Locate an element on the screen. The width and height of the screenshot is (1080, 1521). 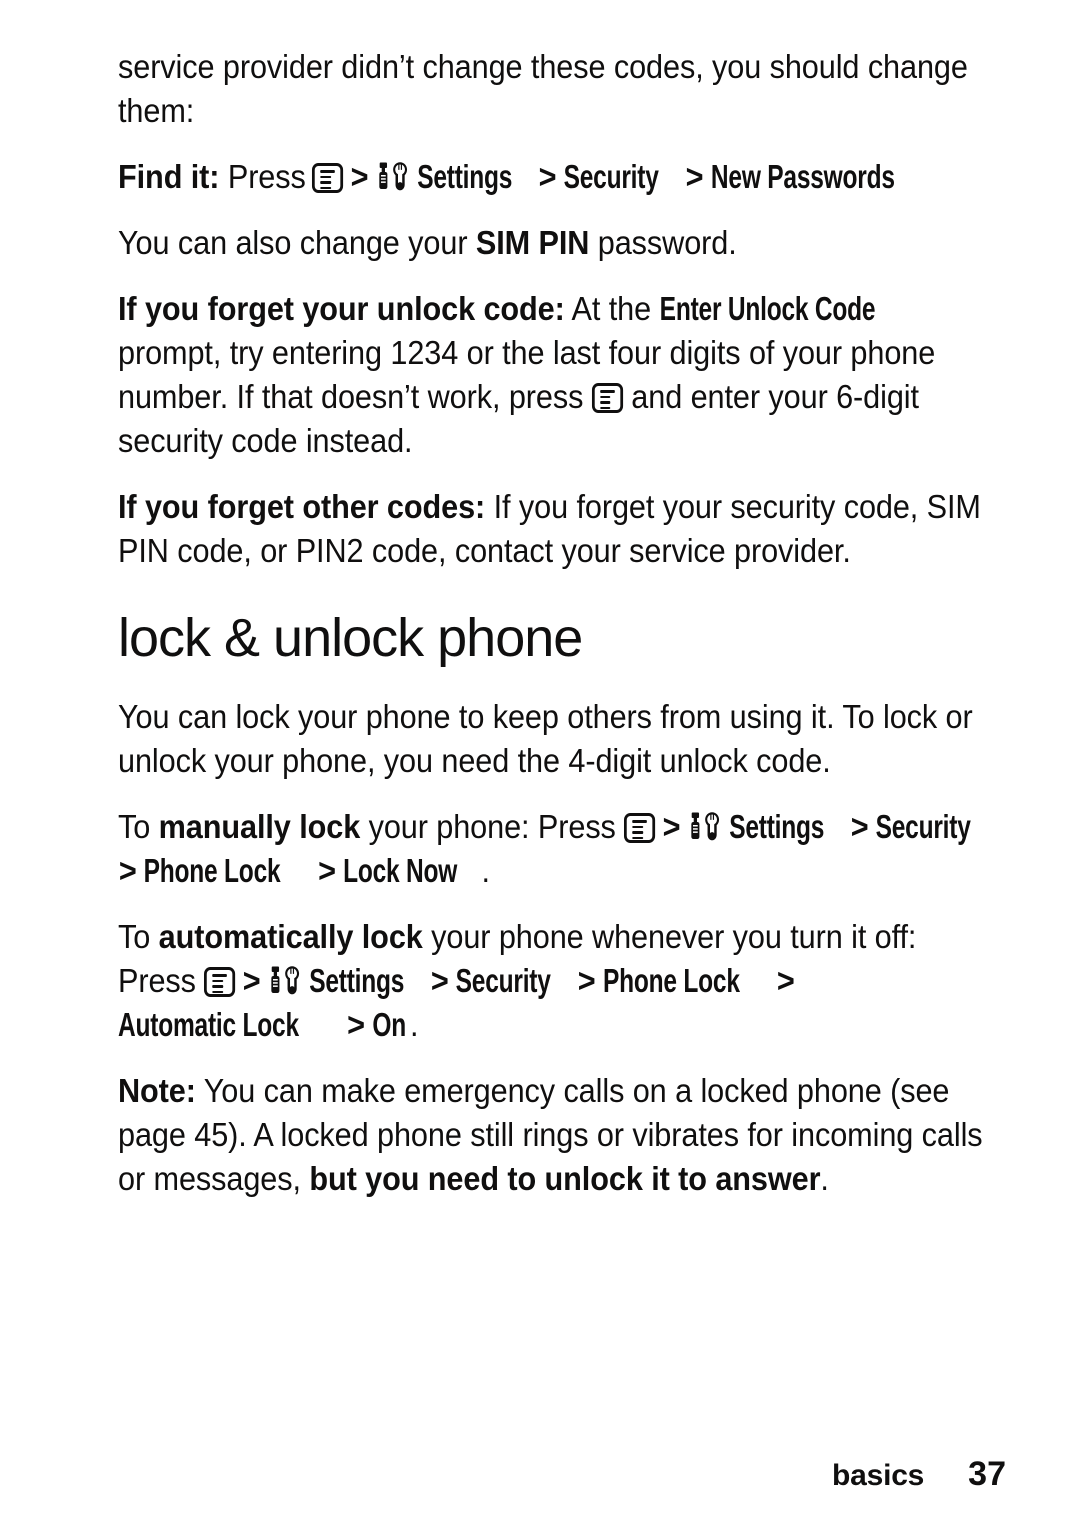
auto-lock-bold: automatically lock is located at coordinates (290, 937).